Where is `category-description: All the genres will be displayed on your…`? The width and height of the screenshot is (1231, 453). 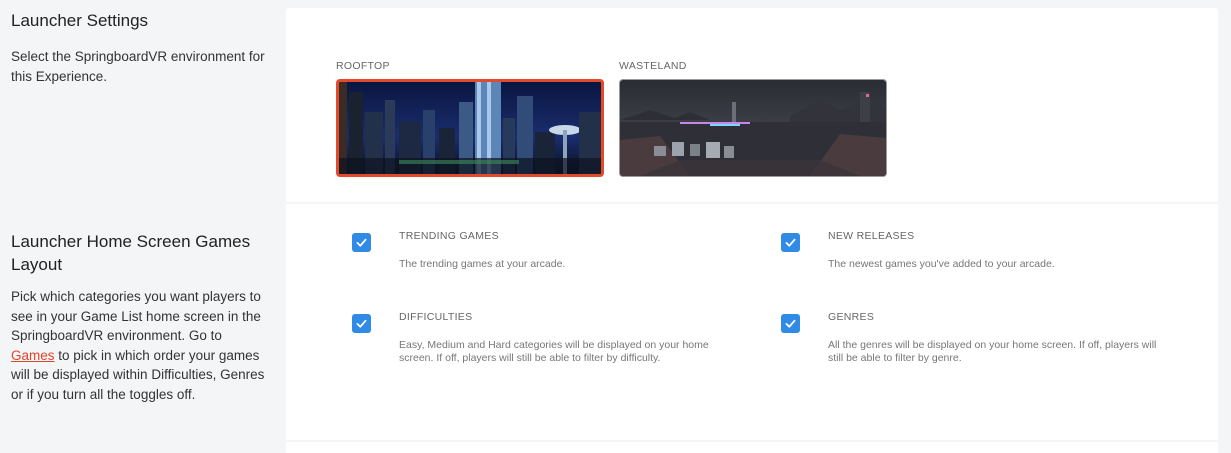 category-description: All the genres will be displayed on your… is located at coordinates (992, 351).